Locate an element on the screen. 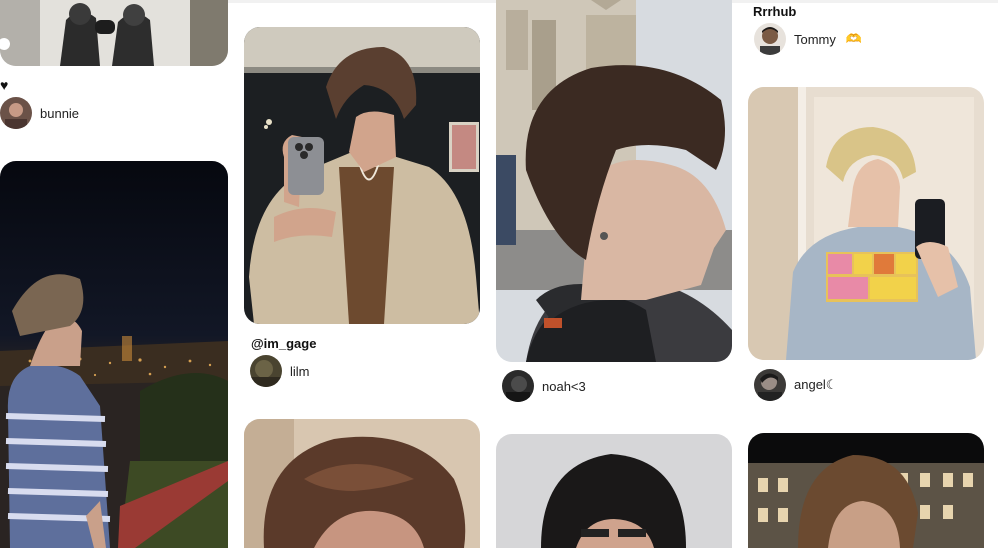 The width and height of the screenshot is (998, 548). heart-hands-icon: 🫶 is located at coordinates (854, 38).